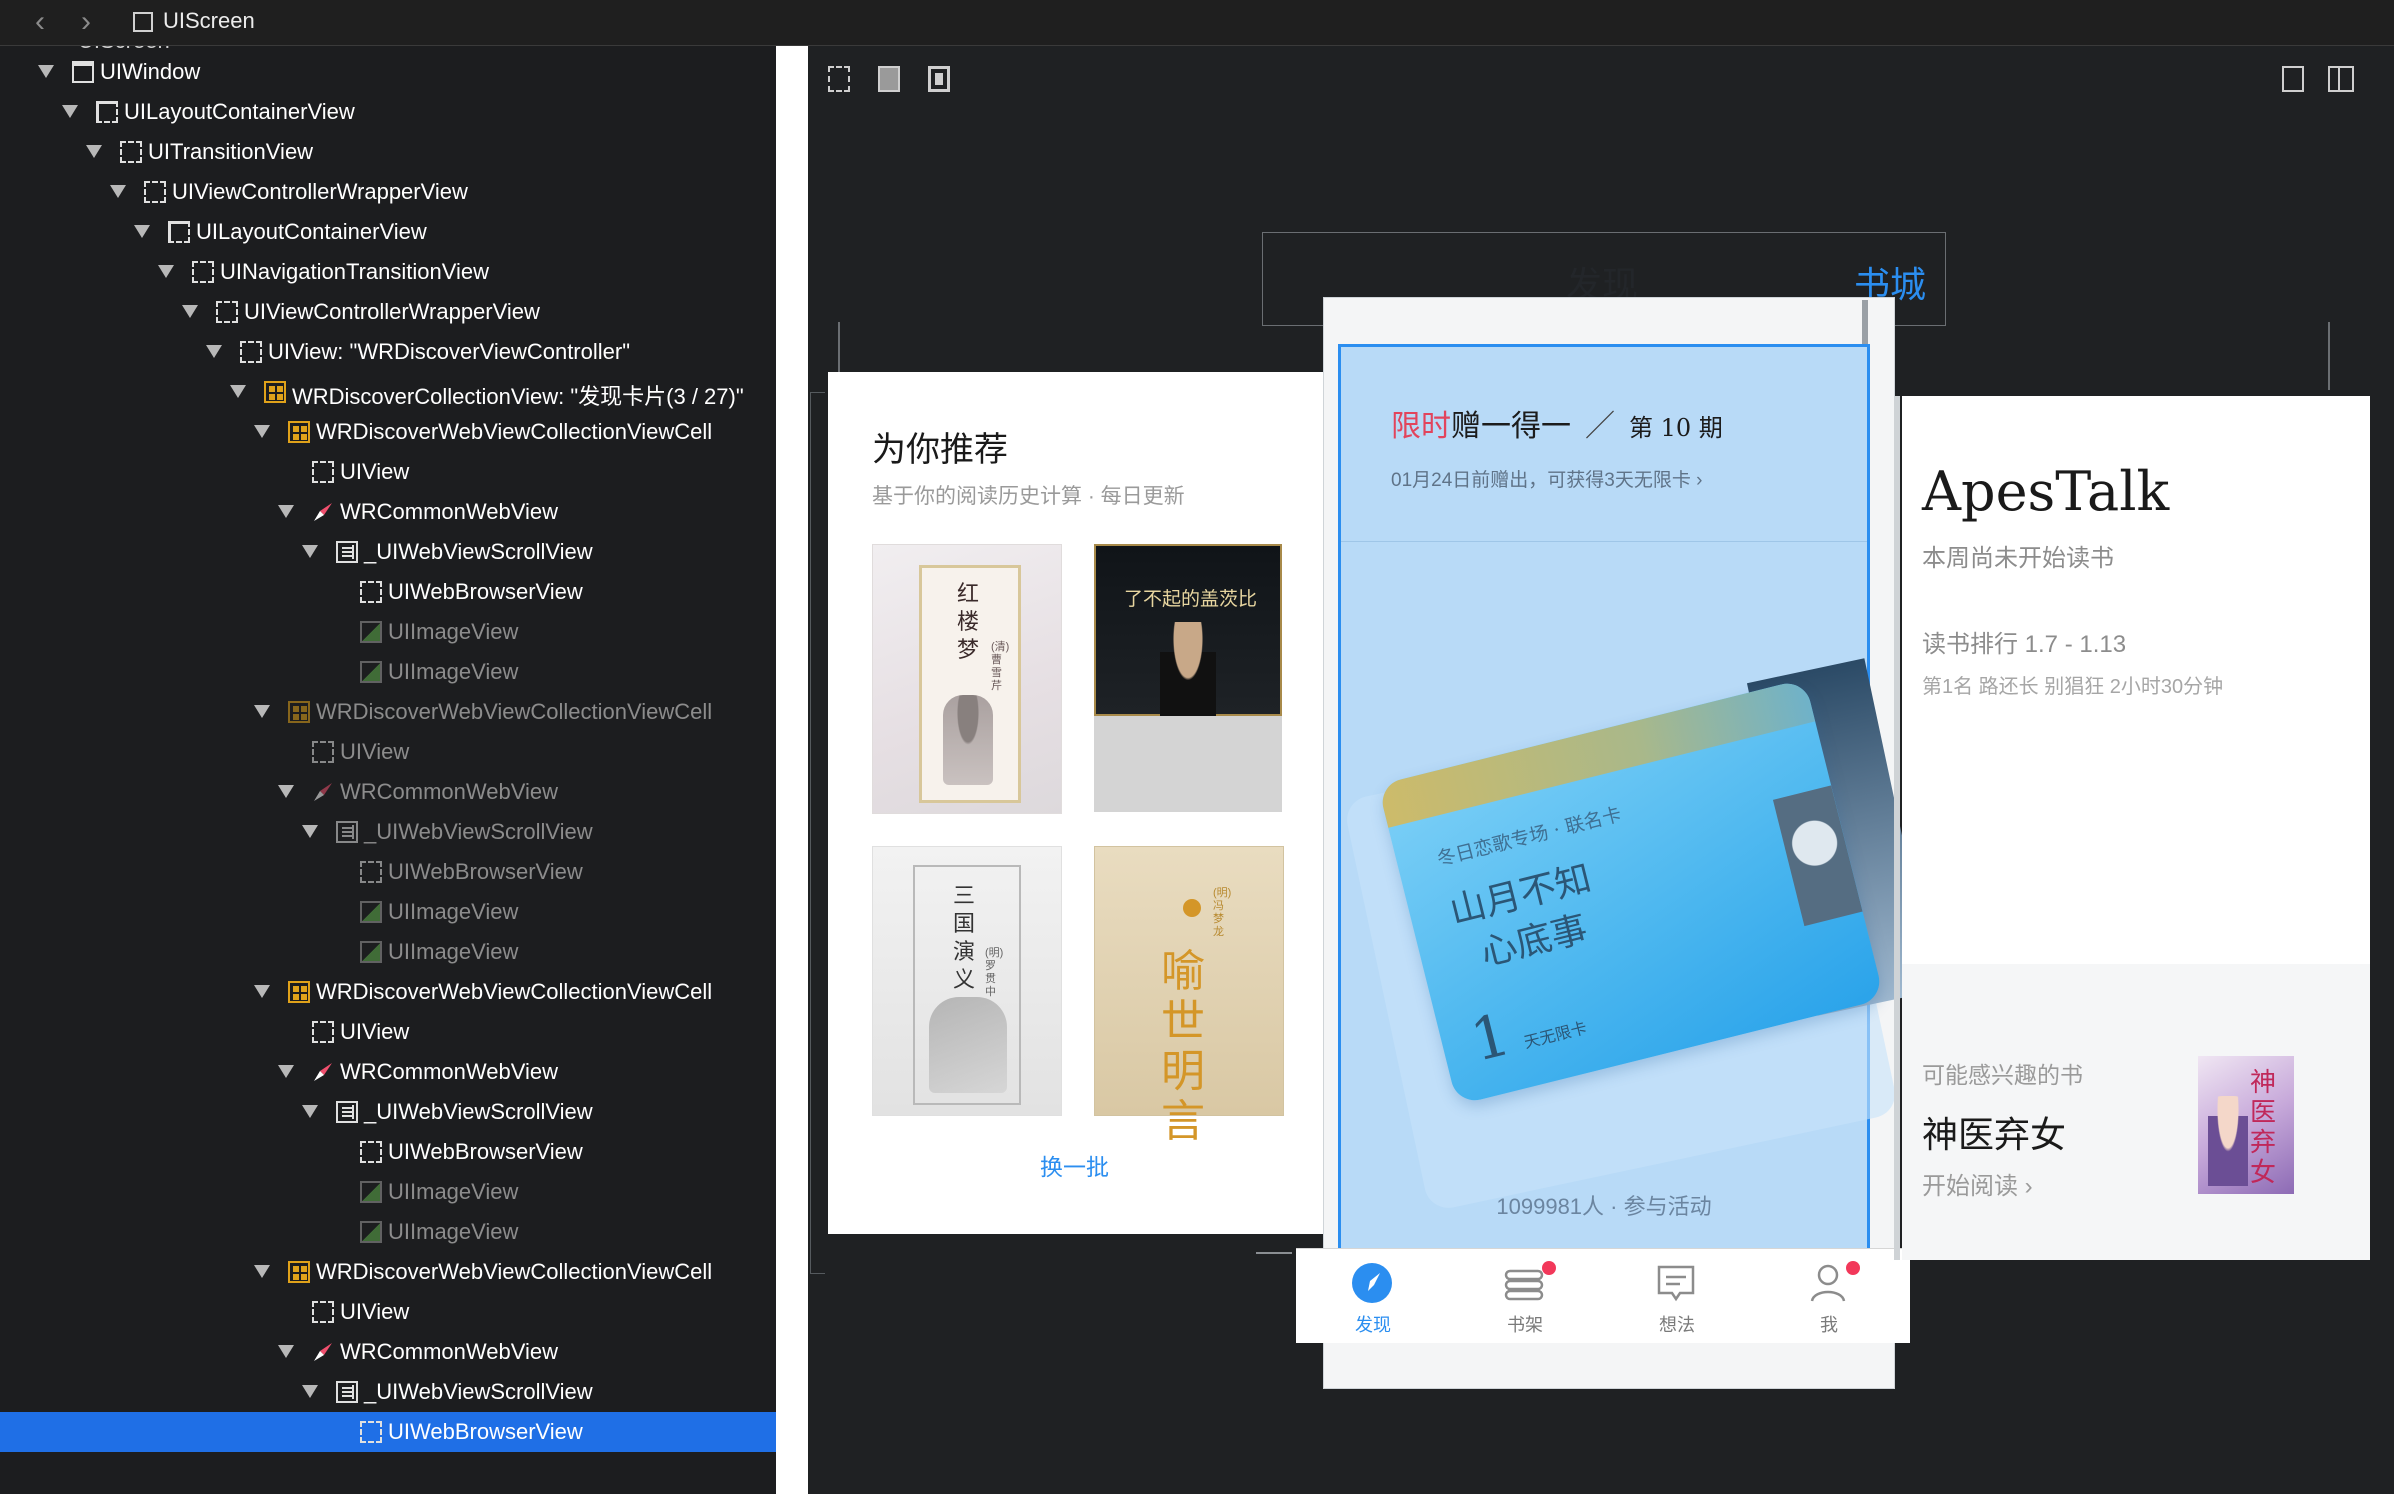 Image resolution: width=2394 pixels, height=1494 pixels. Describe the element at coordinates (1677, 1325) in the screenshot. I see `tab-label: 想法` at that location.